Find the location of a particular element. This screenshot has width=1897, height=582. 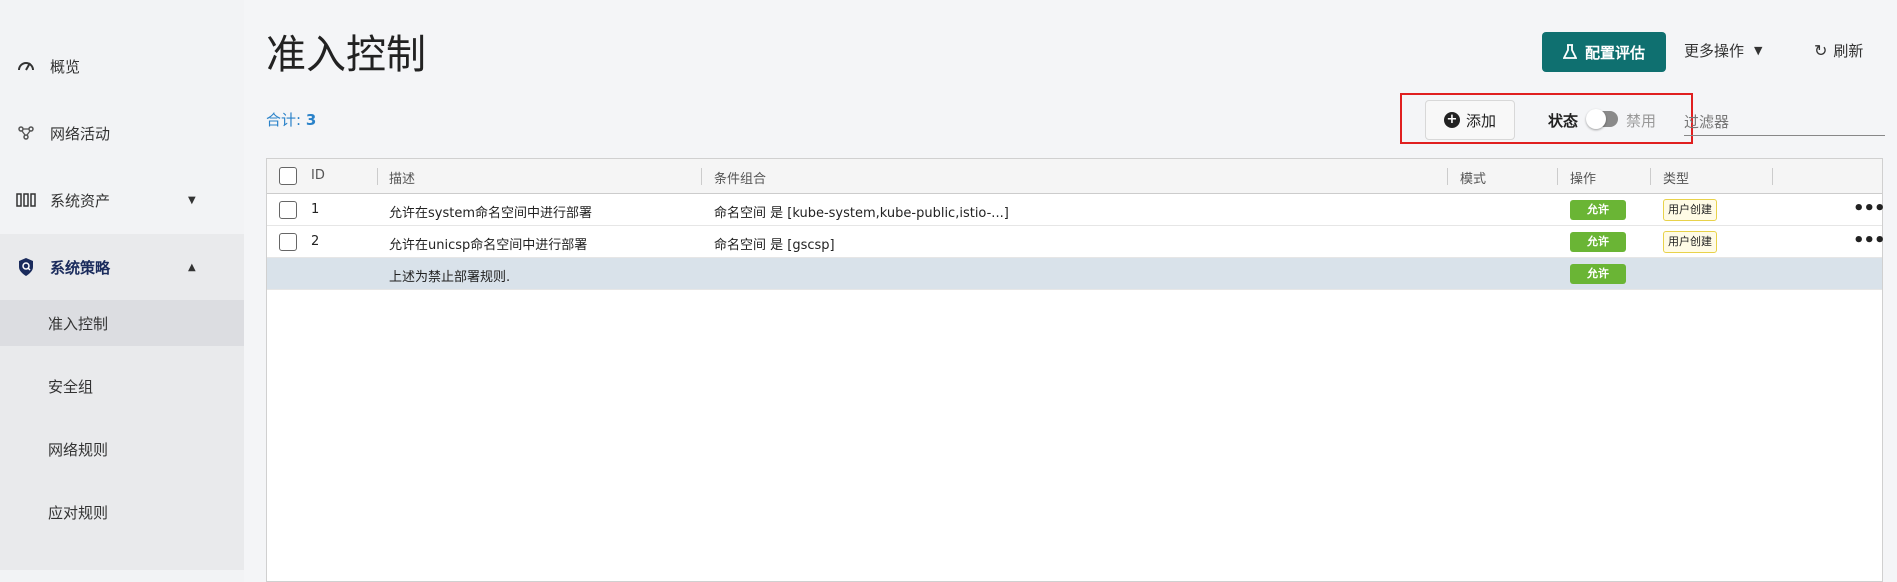

column-header-mode: 模式 is located at coordinates (1473, 177).